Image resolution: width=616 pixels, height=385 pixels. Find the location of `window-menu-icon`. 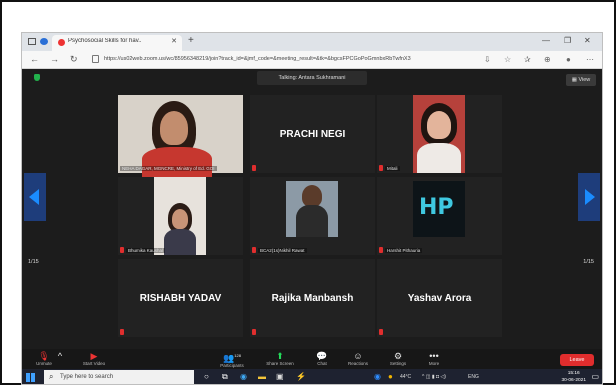

window-menu-icon is located at coordinates (32, 41).